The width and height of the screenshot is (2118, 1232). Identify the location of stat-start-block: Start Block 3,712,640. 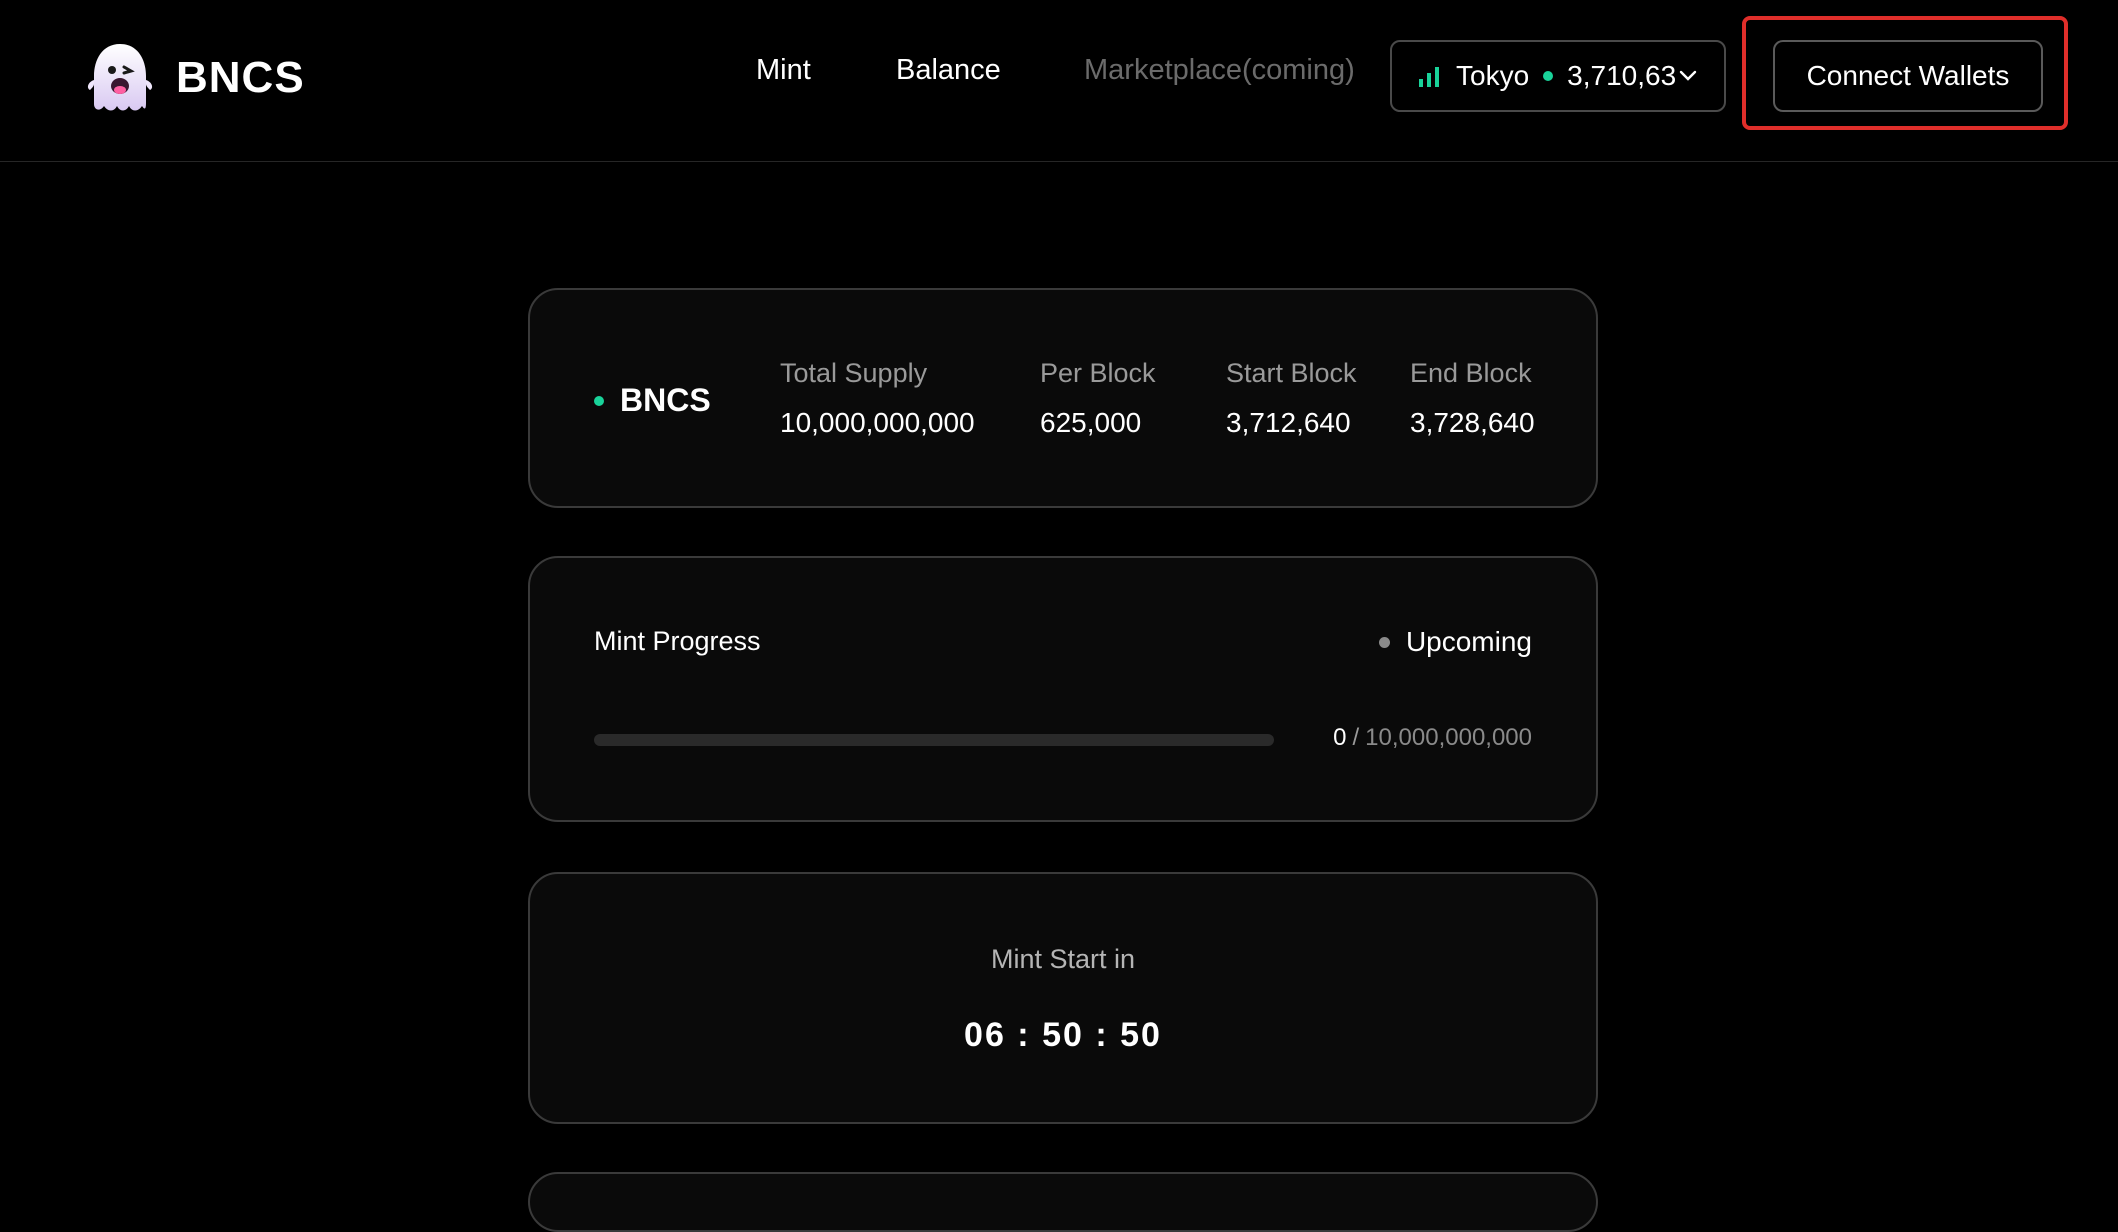
(1291, 398).